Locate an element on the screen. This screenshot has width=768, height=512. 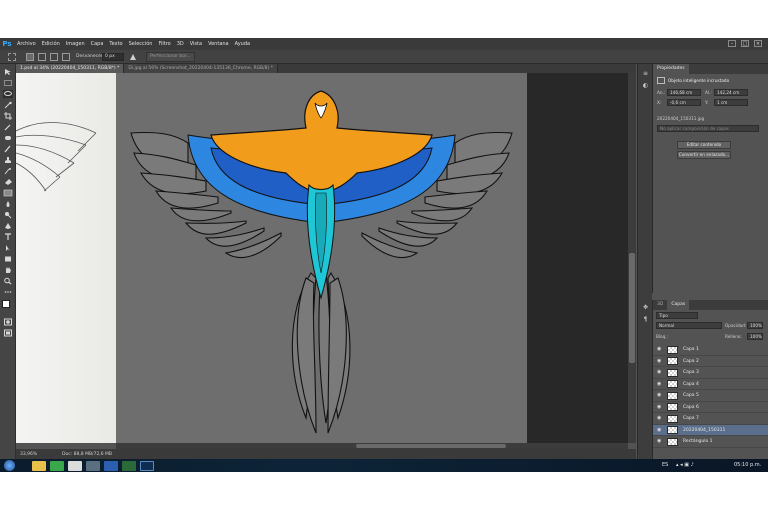
layer-row: ◉ Capa 6 is located at coordinates (710, 407).